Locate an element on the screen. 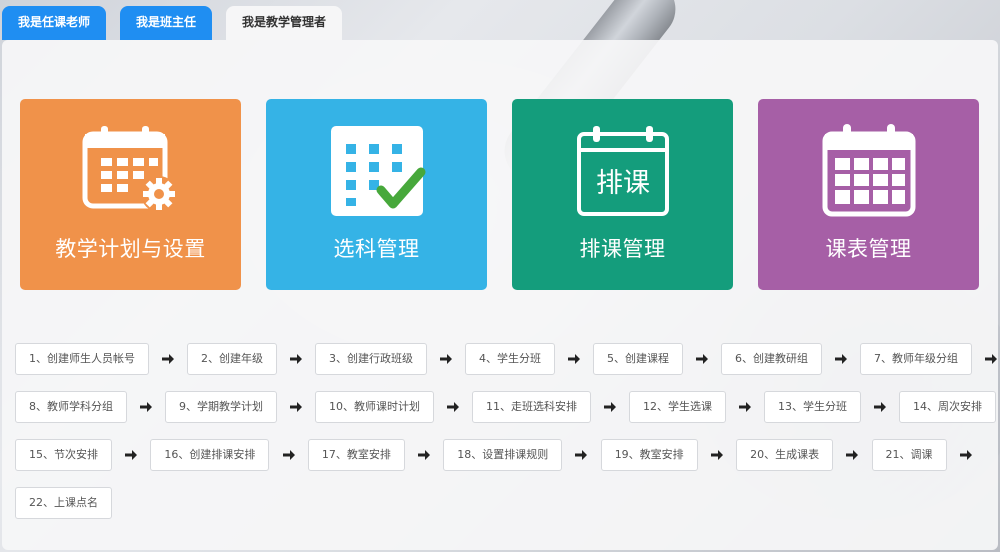 The width and height of the screenshot is (1000, 552). card-label: 课表管理 is located at coordinates (868, 249).